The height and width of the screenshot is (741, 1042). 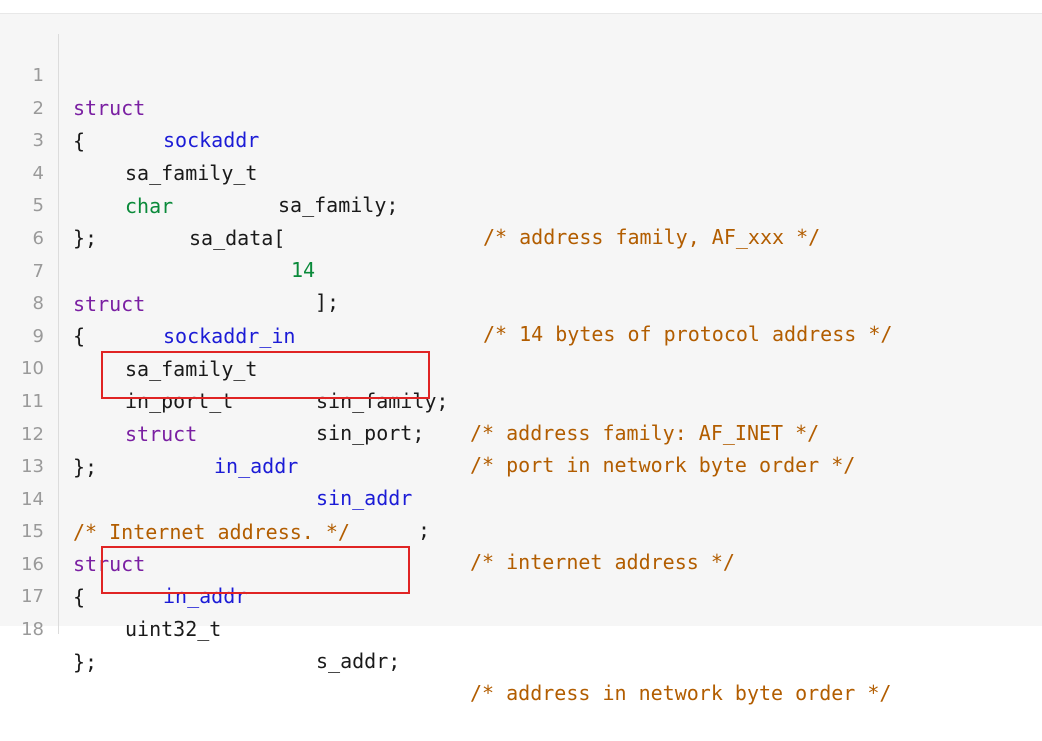 I want to click on code-line-8: 8 {, so click(x=521, y=302).